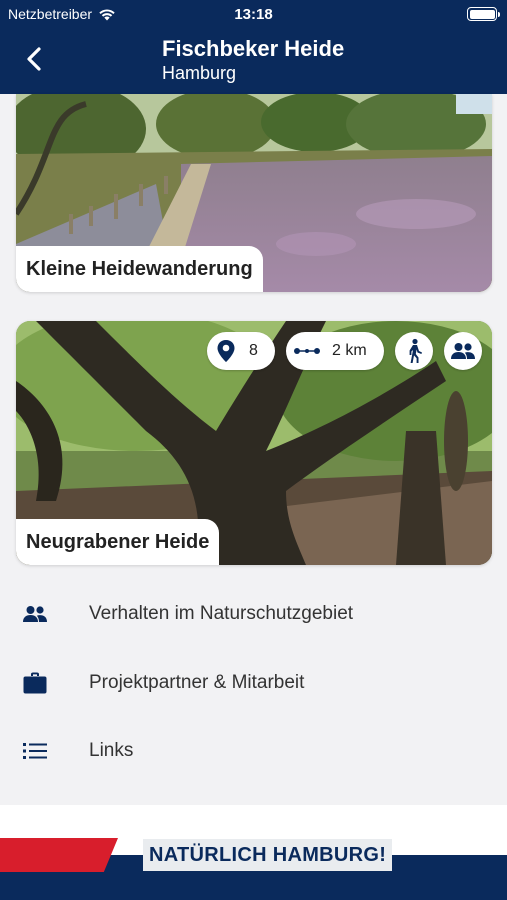  What do you see at coordinates (35, 751) in the screenshot?
I see `list-icon` at bounding box center [35, 751].